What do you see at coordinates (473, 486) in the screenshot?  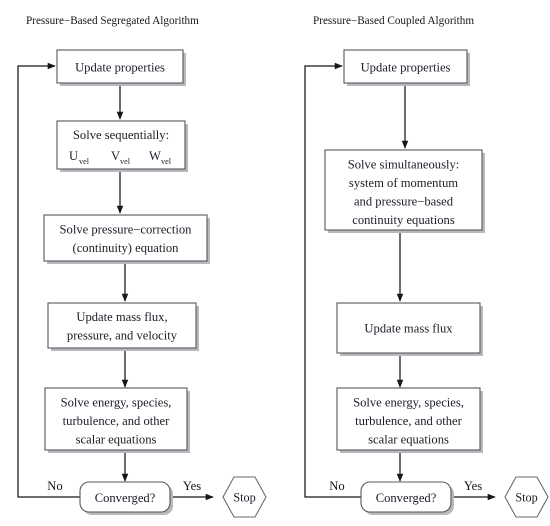 I see `cou-edge-label-yes: Yes` at bounding box center [473, 486].